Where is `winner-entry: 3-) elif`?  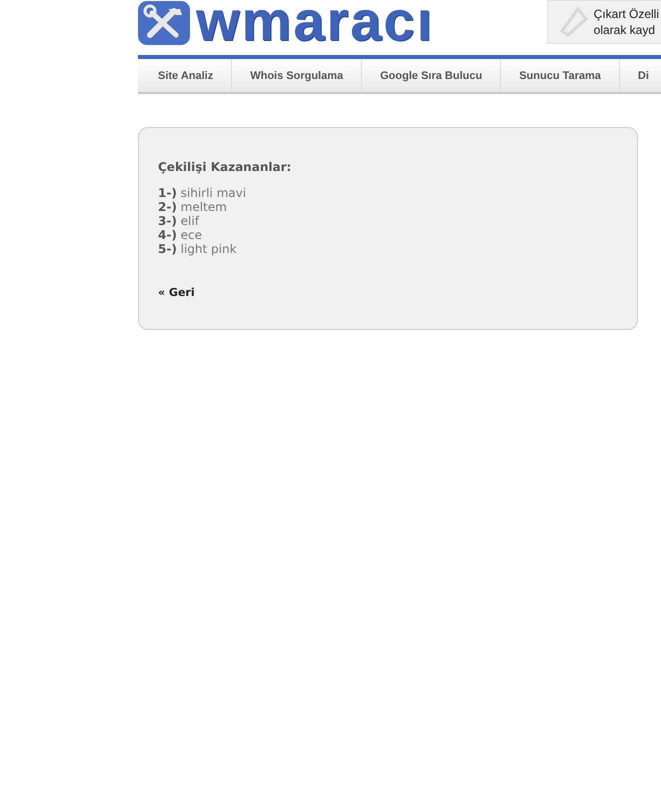 winner-entry: 3-) elif is located at coordinates (179, 221).